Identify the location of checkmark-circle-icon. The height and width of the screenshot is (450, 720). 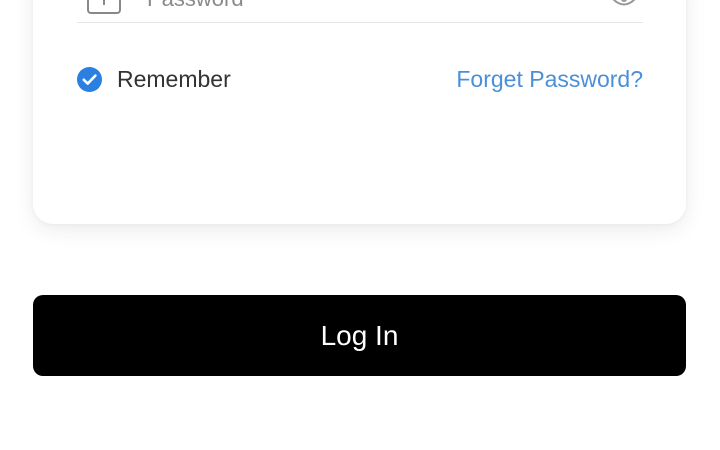
(89, 79).